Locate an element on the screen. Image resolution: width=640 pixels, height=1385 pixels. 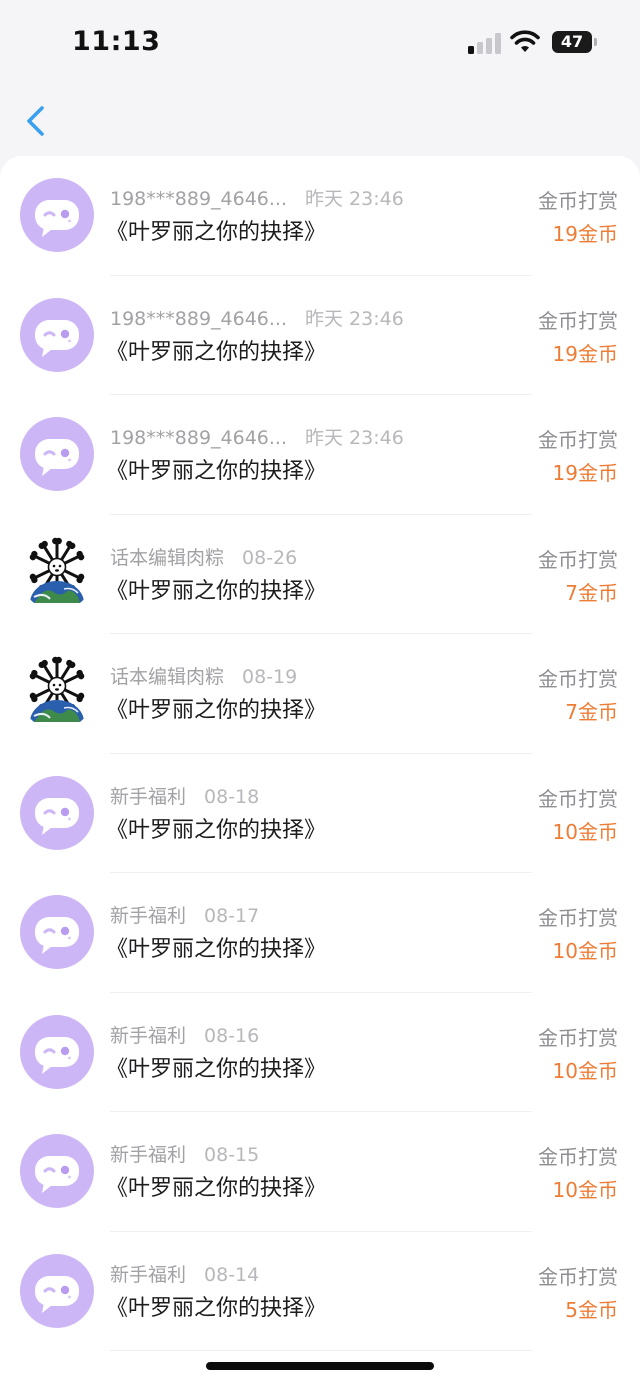
reward-record-row: 新手福利 08-17 《叶罗丽之你的抉择》 金币打赏 10金币 is located at coordinates (320, 933).